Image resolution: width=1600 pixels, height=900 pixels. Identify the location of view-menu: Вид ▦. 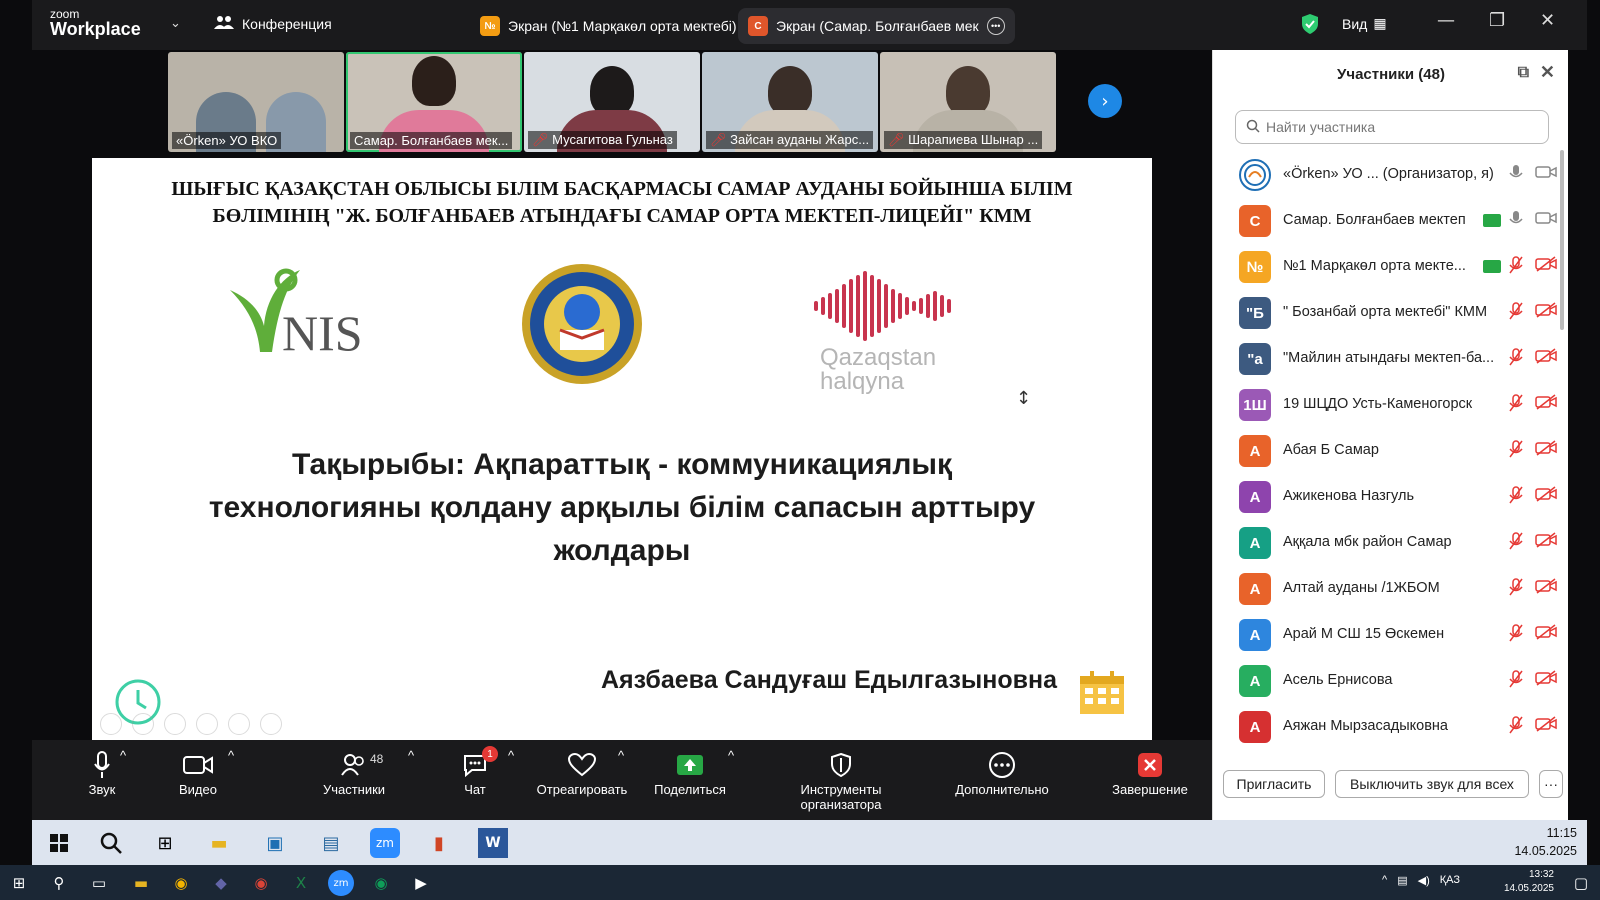
(1364, 23).